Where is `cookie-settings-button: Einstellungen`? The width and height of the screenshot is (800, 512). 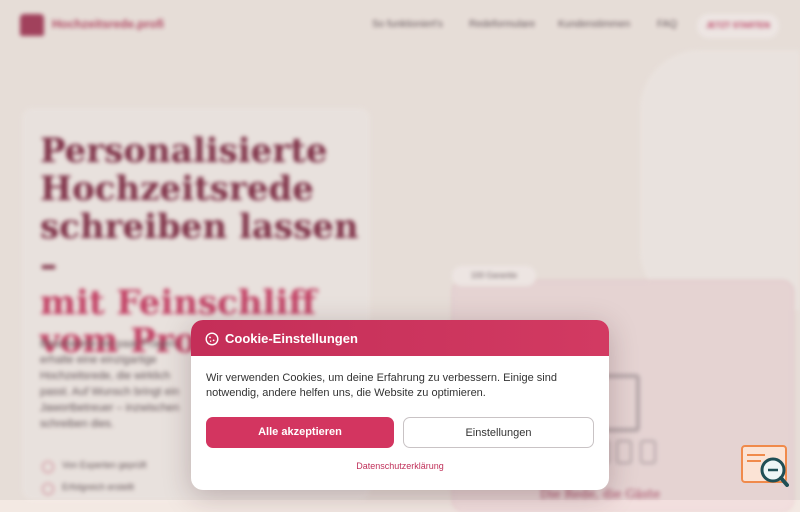
cookie-settings-button: Einstellungen is located at coordinates (498, 432).